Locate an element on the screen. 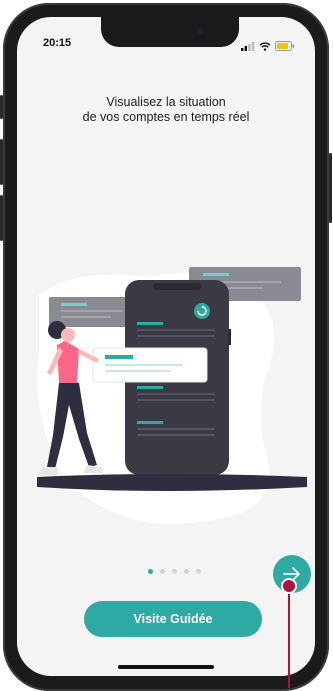 The width and height of the screenshot is (333, 691). notch is located at coordinates (170, 32).